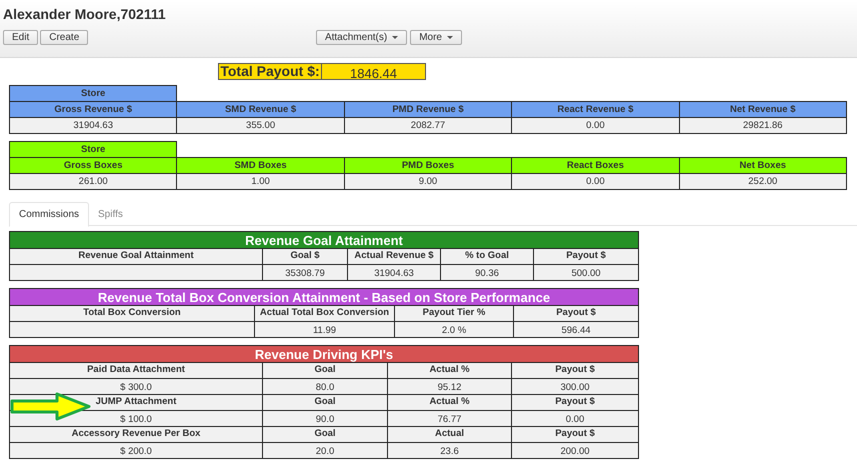 Image resolution: width=857 pixels, height=470 pixels. What do you see at coordinates (436, 37) in the screenshot?
I see `dropdown-button: More` at bounding box center [436, 37].